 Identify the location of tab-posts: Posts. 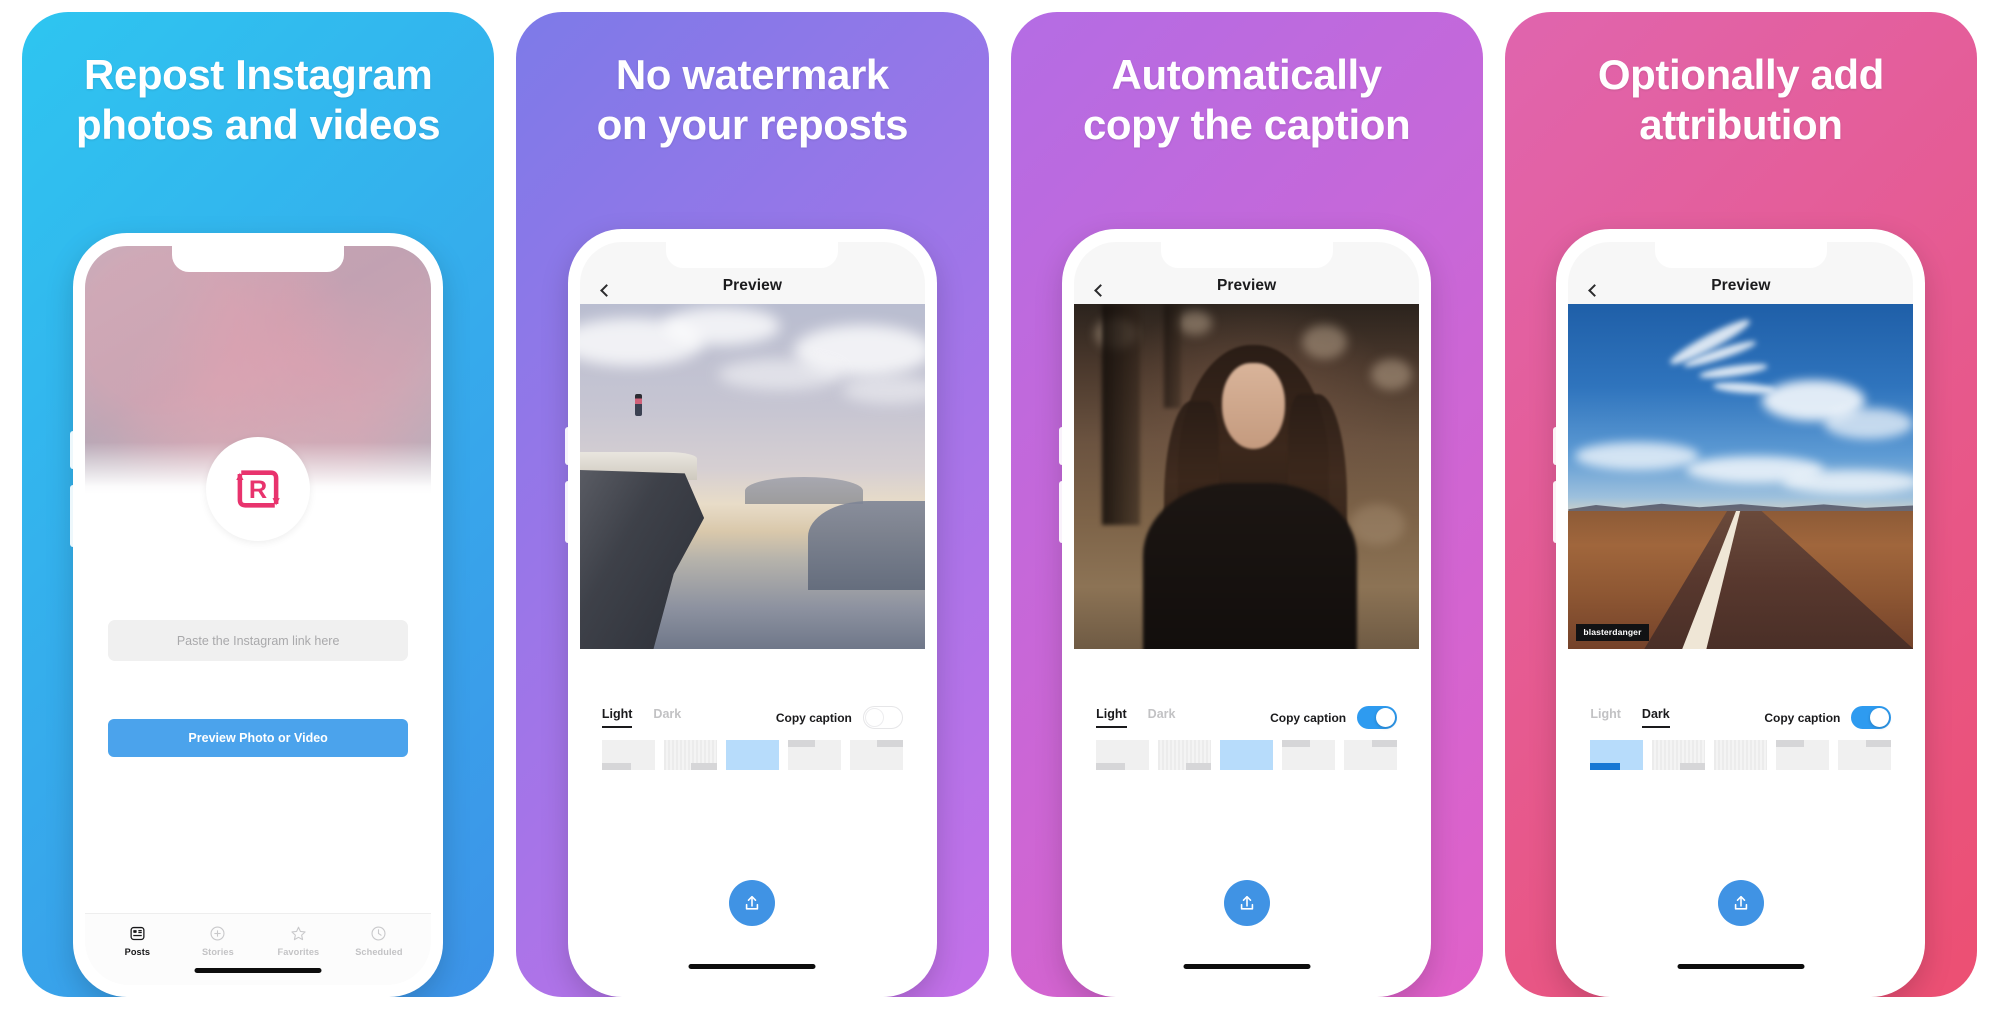
(137, 941).